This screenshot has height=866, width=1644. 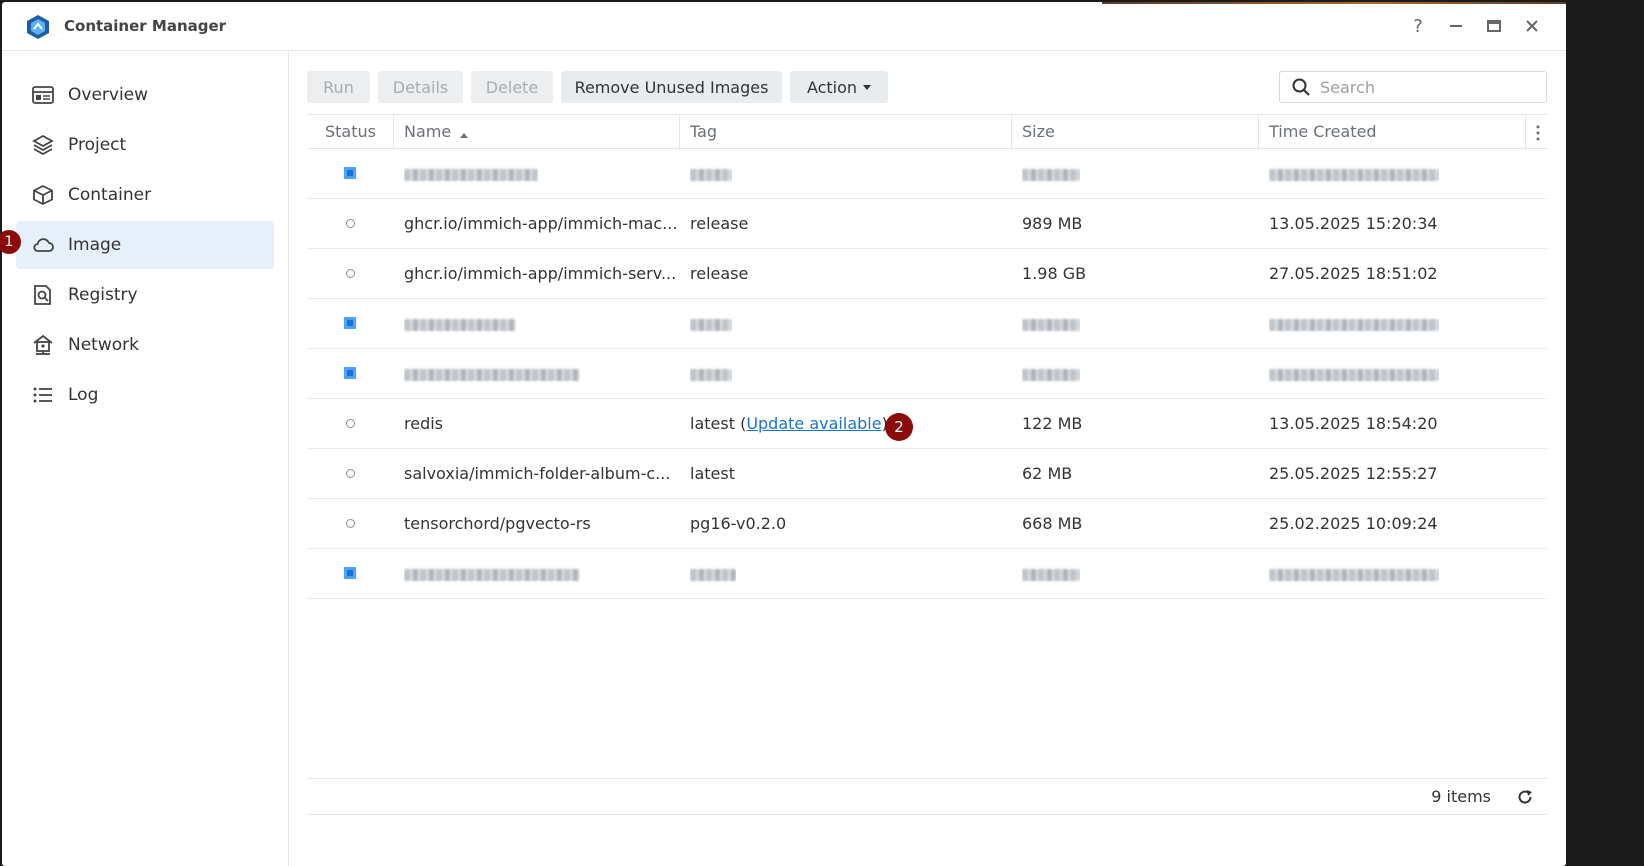 I want to click on sidebar-item-label: Log, so click(x=83, y=395).